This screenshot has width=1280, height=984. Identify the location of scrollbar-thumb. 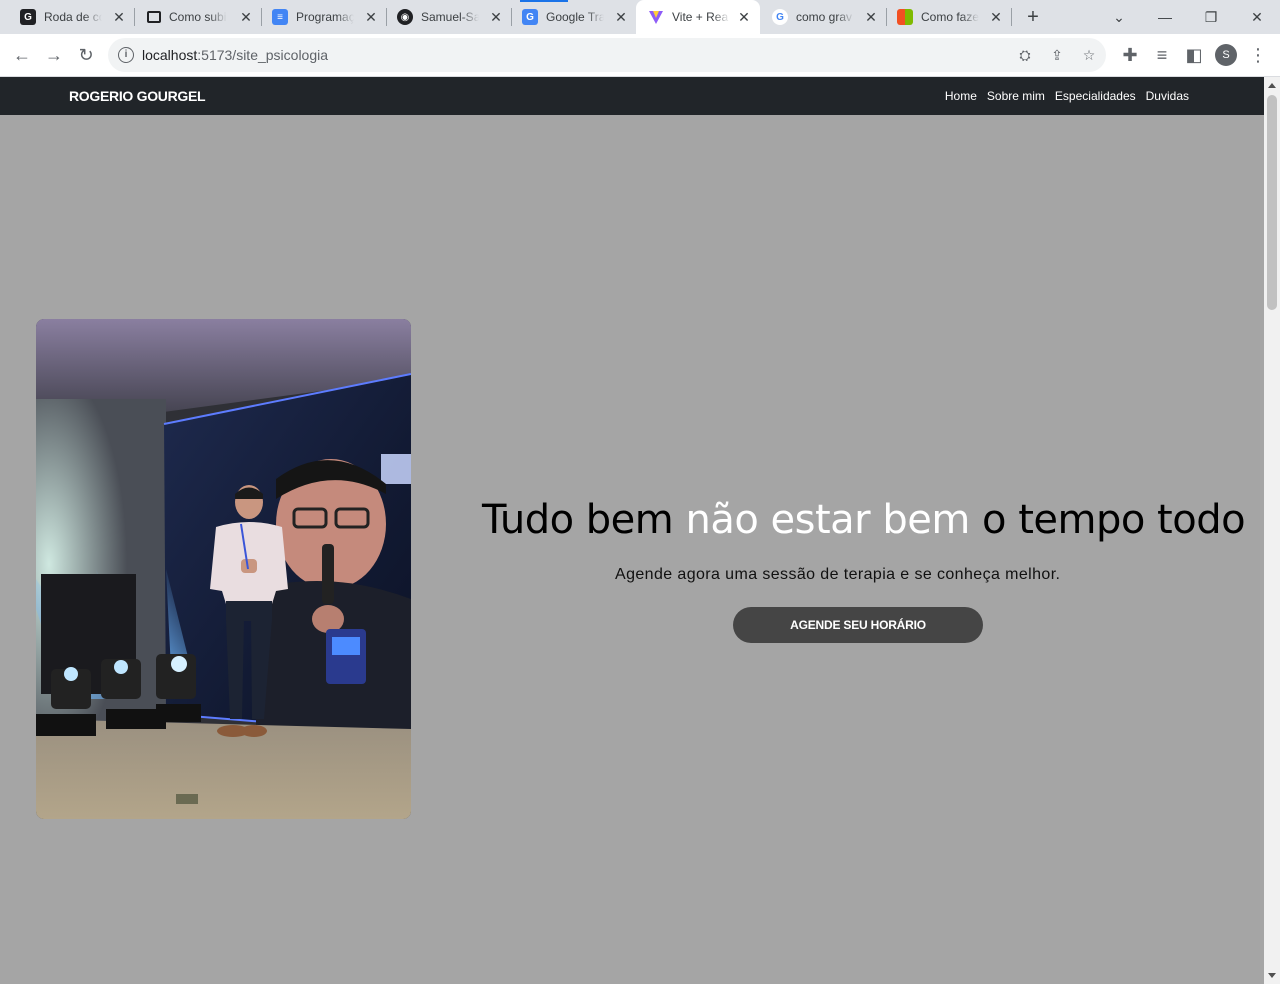
(1272, 202).